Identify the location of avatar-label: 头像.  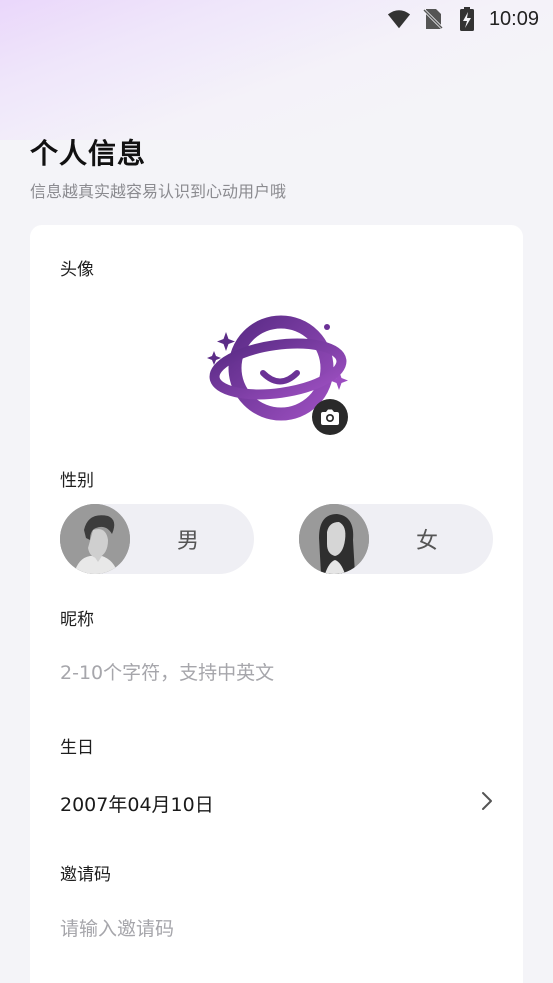
(77, 270).